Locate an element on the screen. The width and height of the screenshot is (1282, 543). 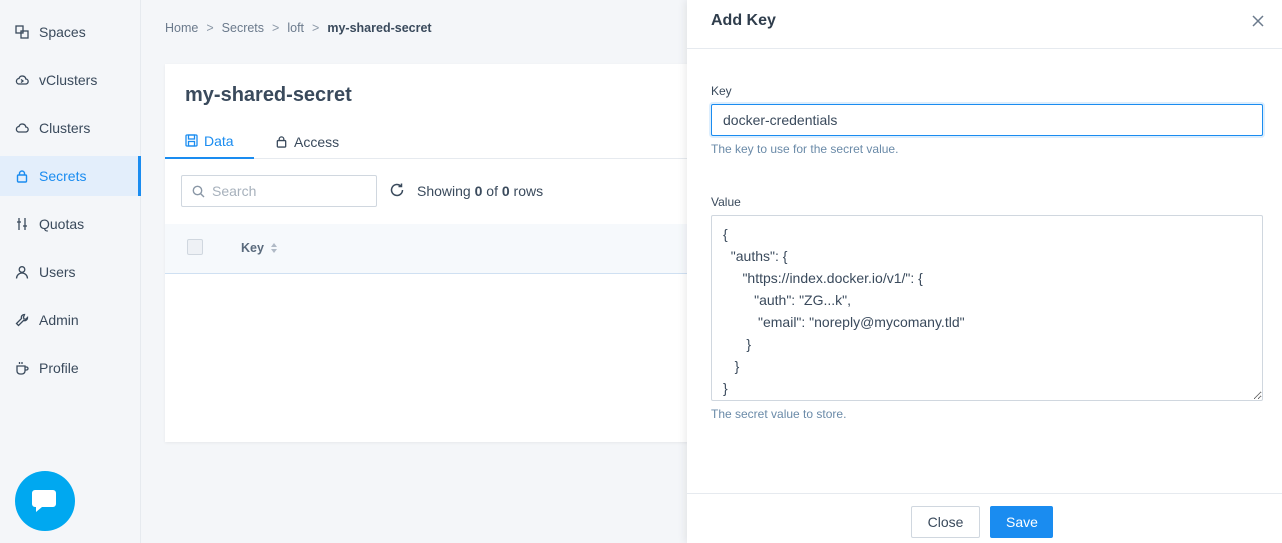
rows-info-of: of is located at coordinates (492, 191).